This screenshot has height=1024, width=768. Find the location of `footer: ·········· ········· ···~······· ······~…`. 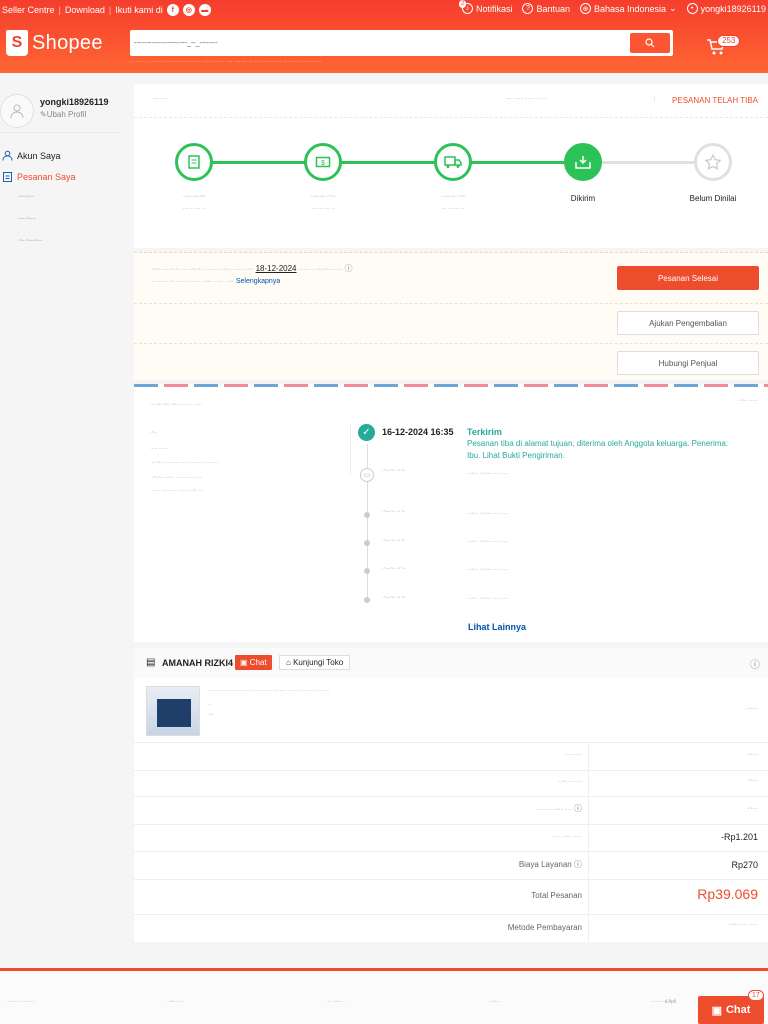

footer: ·········· ········· ···~······· ······~… is located at coordinates (384, 996).